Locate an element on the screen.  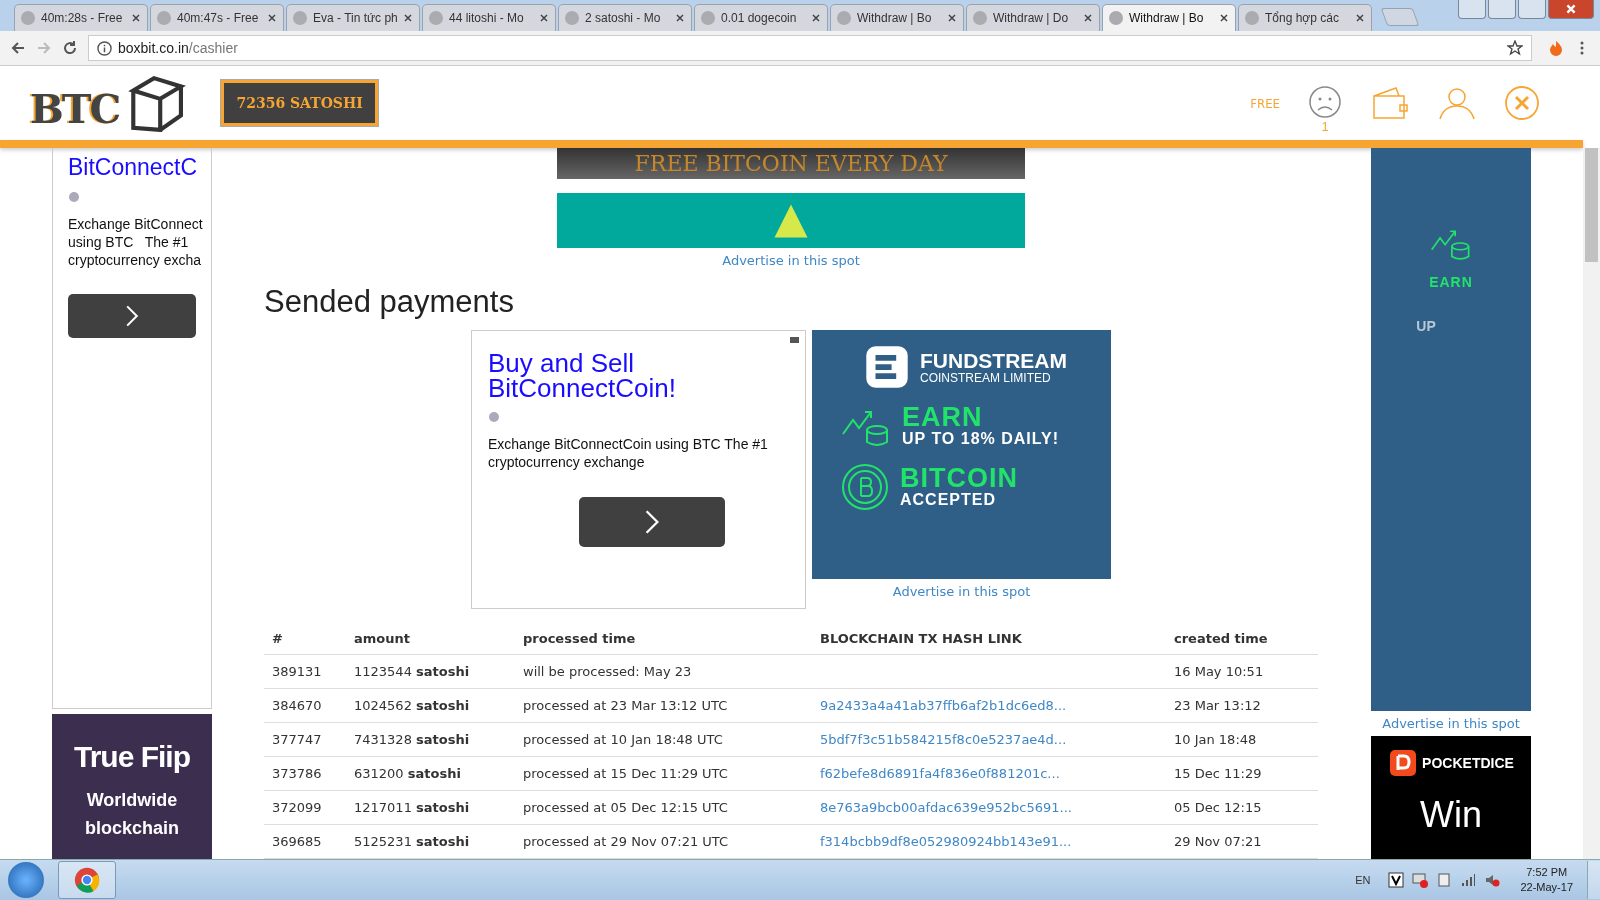
fire-icon is located at coordinates (1556, 48).